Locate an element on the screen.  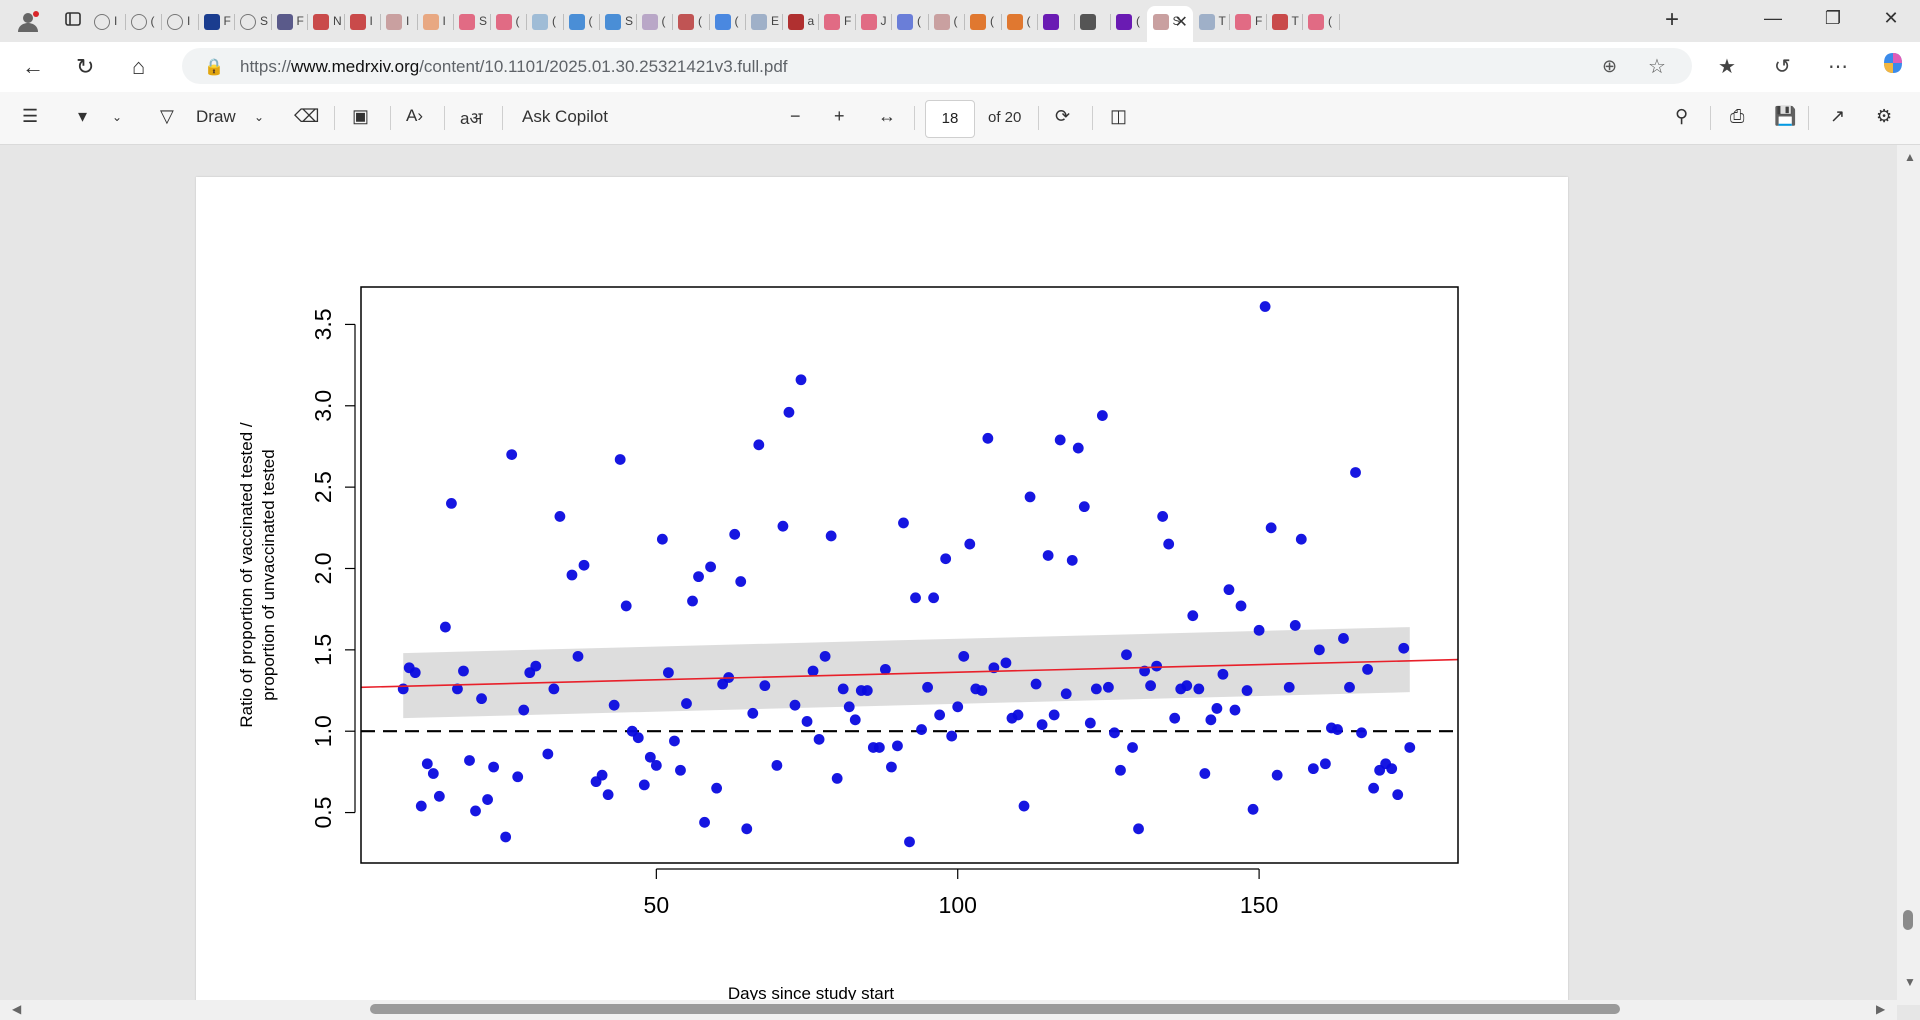
translate-icon: aअ is located at coordinates (471, 117).